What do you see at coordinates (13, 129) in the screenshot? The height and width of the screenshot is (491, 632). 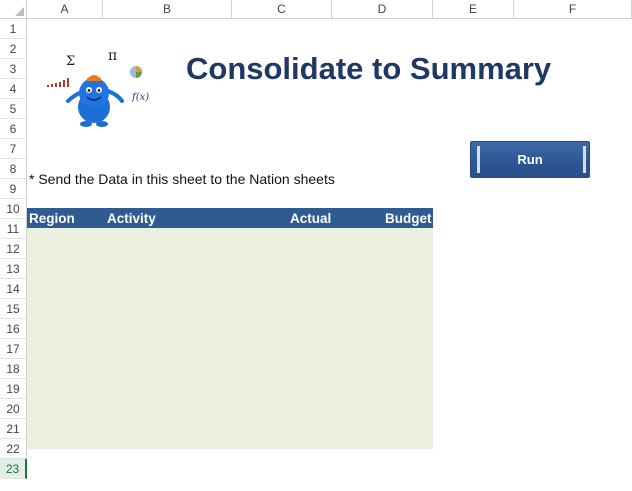 I see `row-header-6: 6` at bounding box center [13, 129].